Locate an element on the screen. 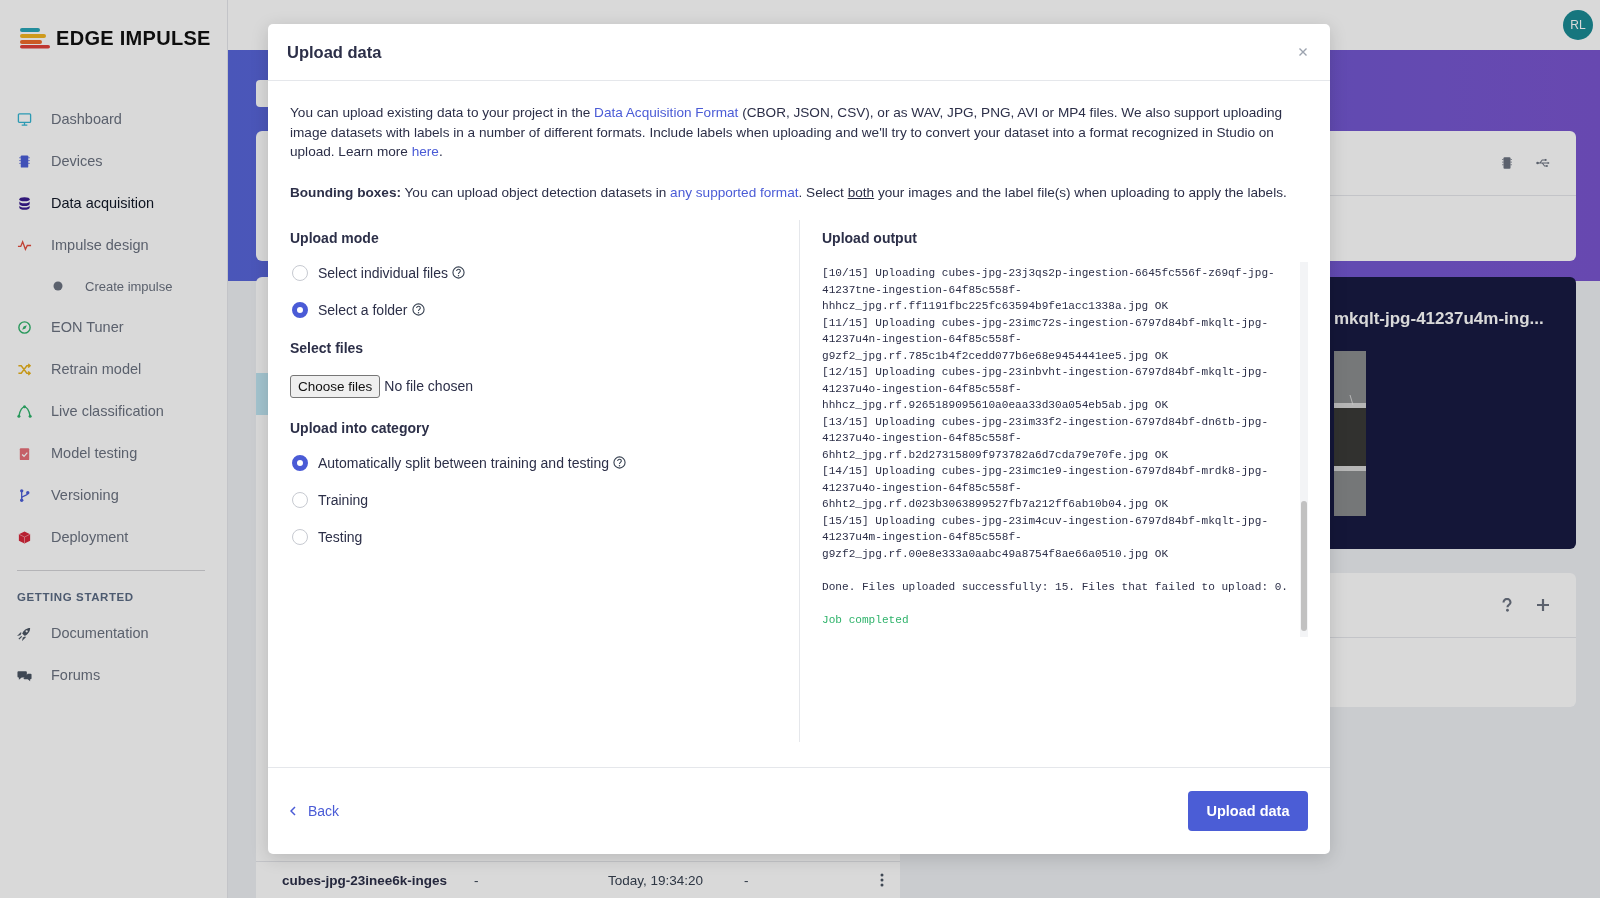  bounding-boxes-text: Bounding boxes: You can upload object detection datasets in any supported format. Select both your images and the label file(s) when uploading to apply the labels. is located at coordinates (789, 192).